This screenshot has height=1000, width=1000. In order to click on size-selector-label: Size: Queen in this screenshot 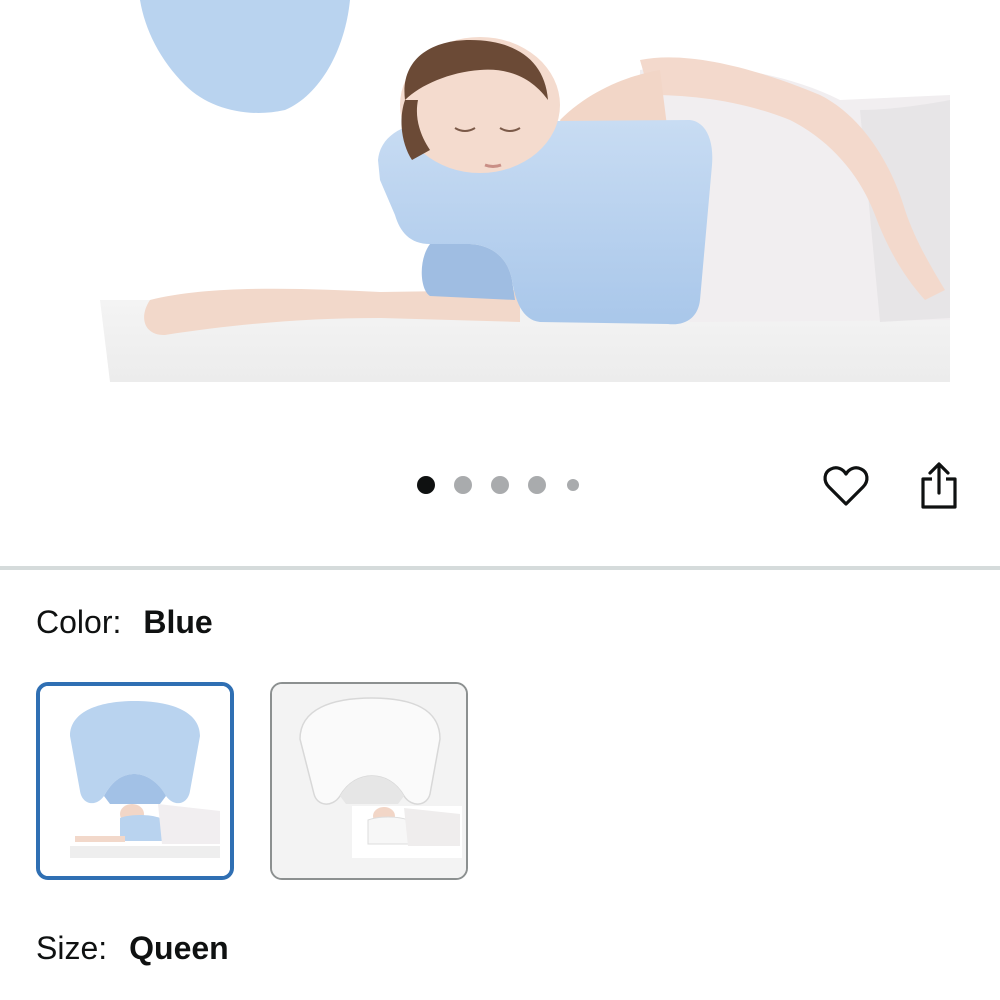, I will do `click(132, 948)`.